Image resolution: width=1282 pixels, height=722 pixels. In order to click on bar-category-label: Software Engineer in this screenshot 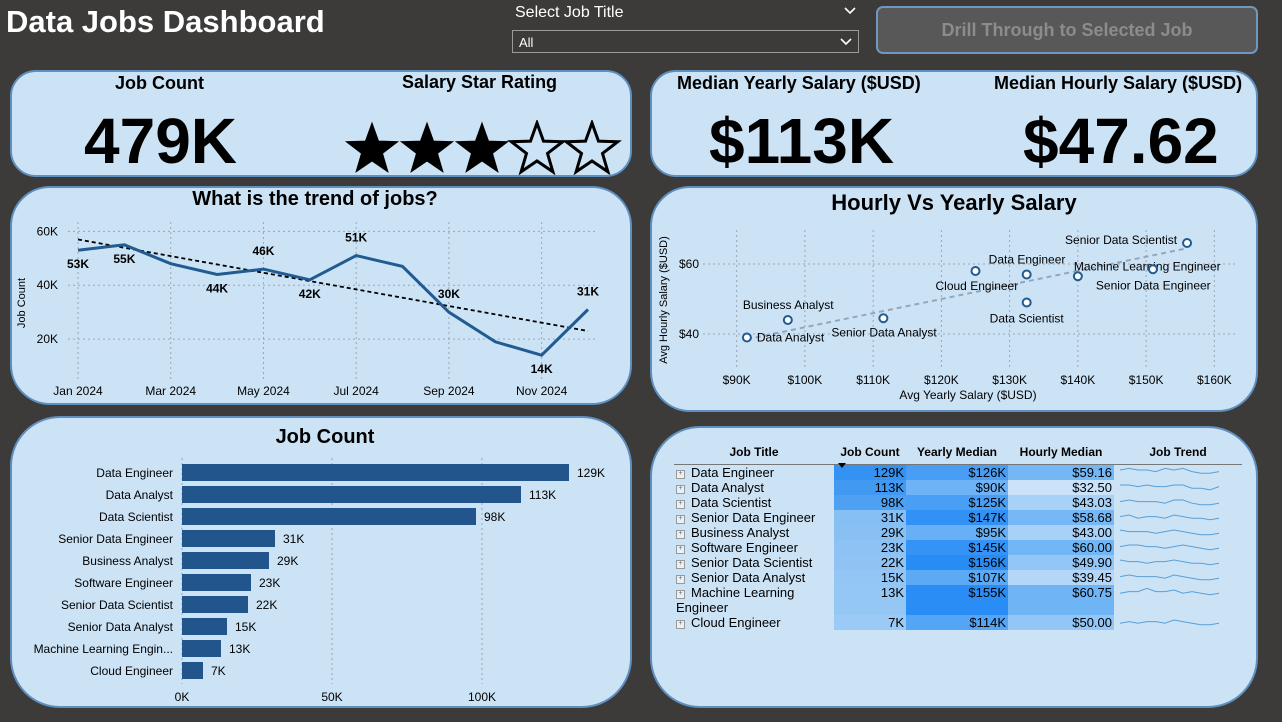, I will do `click(123, 583)`.